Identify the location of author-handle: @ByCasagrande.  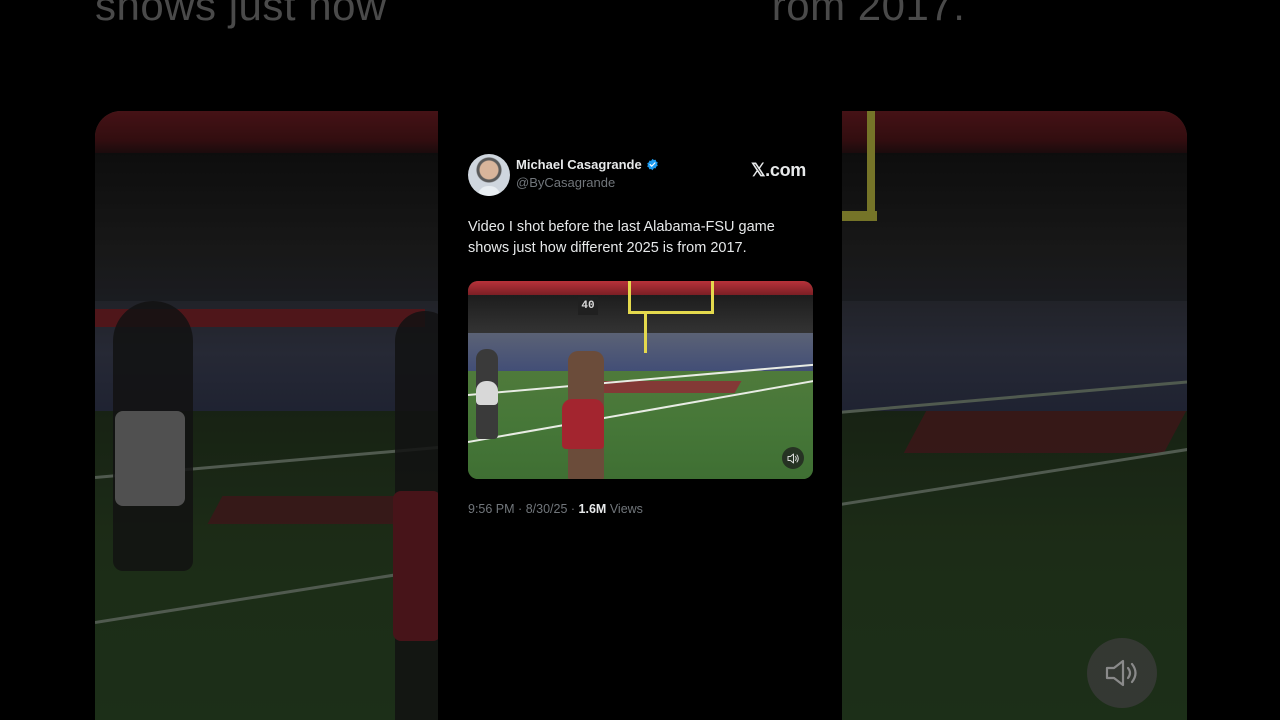
(565, 182).